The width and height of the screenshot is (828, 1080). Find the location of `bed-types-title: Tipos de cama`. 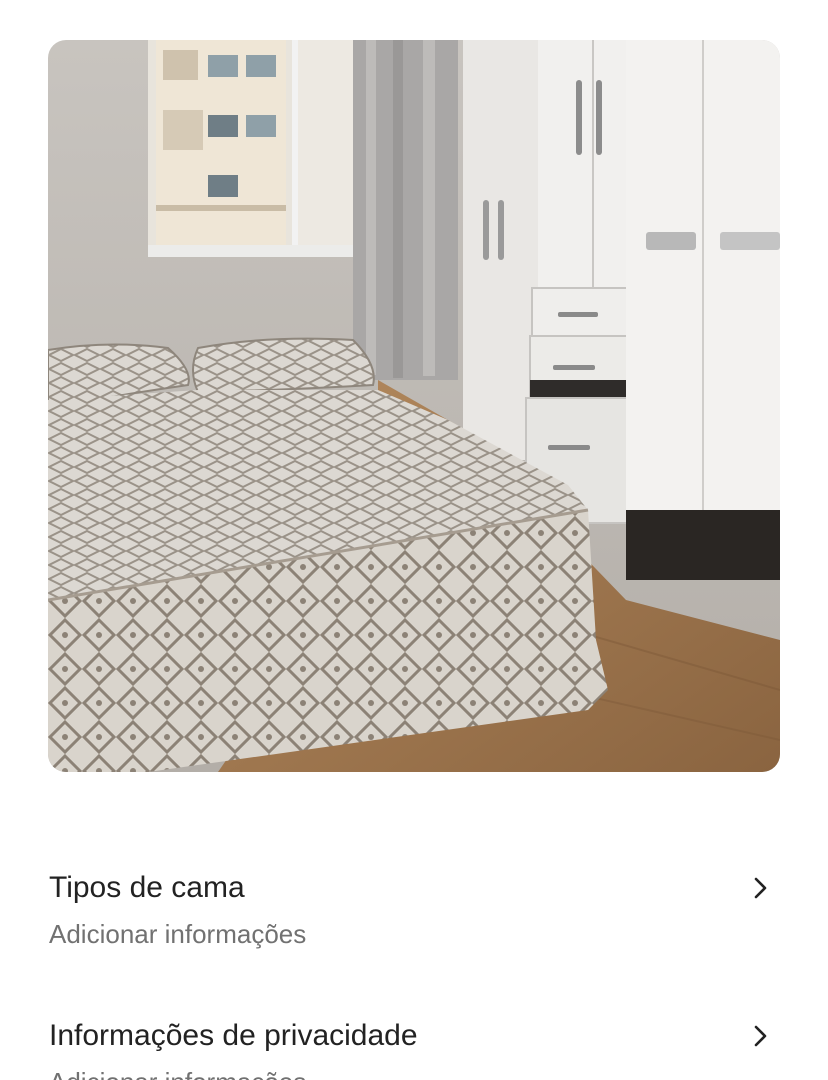

bed-types-title: Tipos de cama is located at coordinates (147, 887).